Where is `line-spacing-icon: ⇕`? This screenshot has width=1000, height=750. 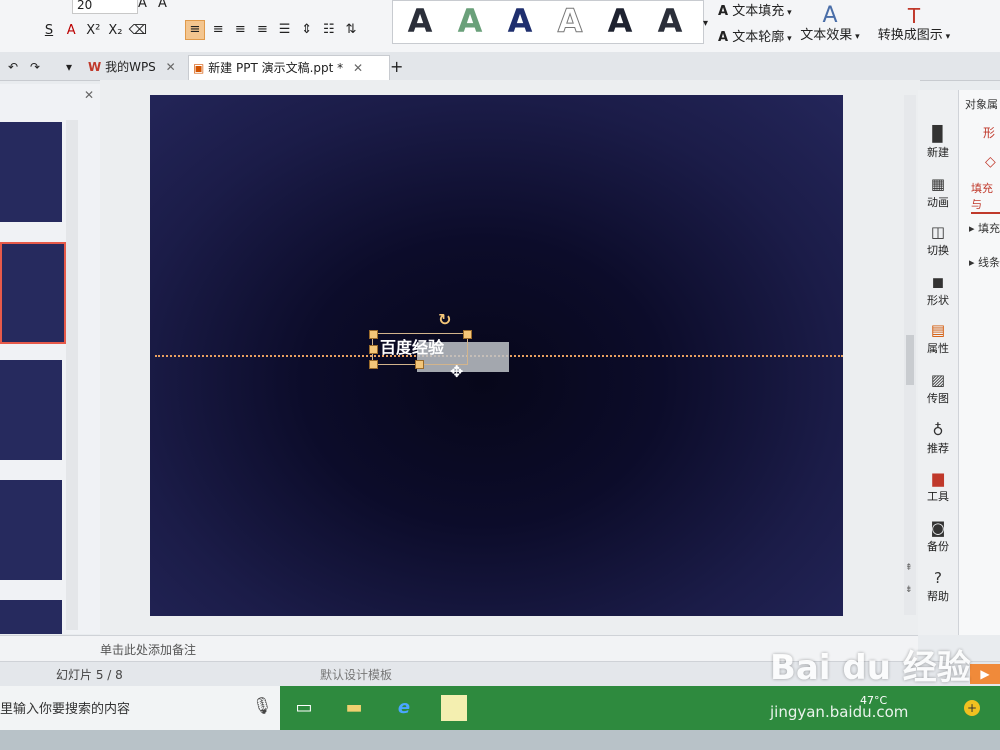 line-spacing-icon: ⇕ is located at coordinates (307, 30).